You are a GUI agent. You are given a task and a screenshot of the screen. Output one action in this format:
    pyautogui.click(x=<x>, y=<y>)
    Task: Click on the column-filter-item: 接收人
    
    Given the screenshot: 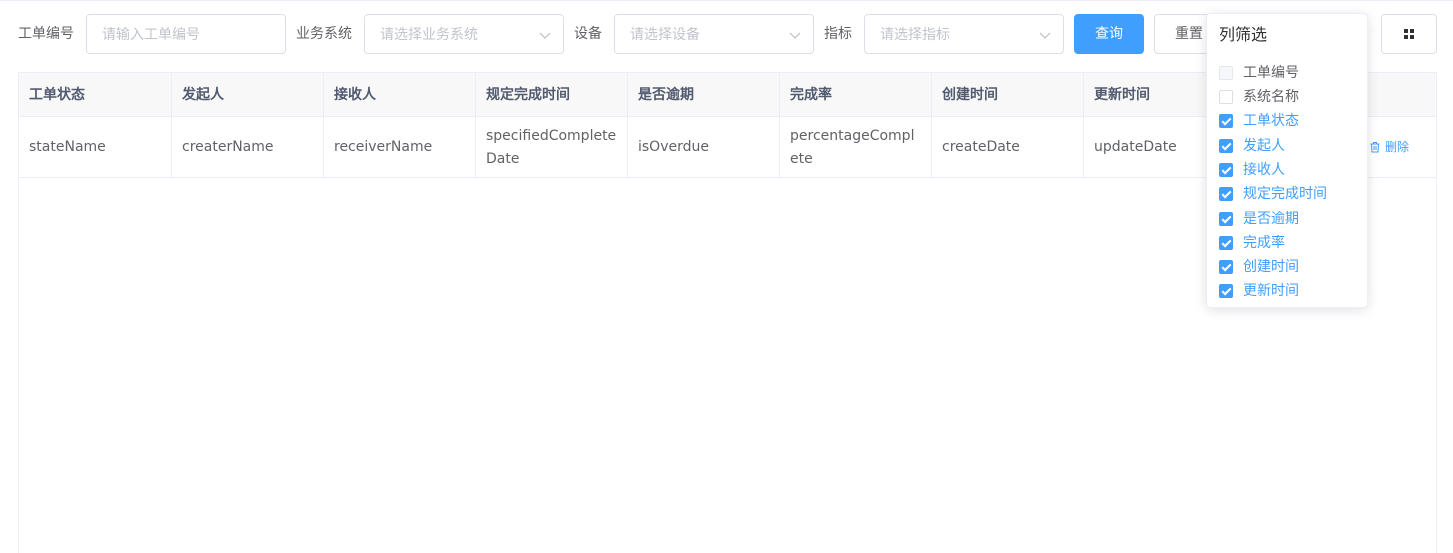 What is the action you would take?
    pyautogui.click(x=1252, y=170)
    